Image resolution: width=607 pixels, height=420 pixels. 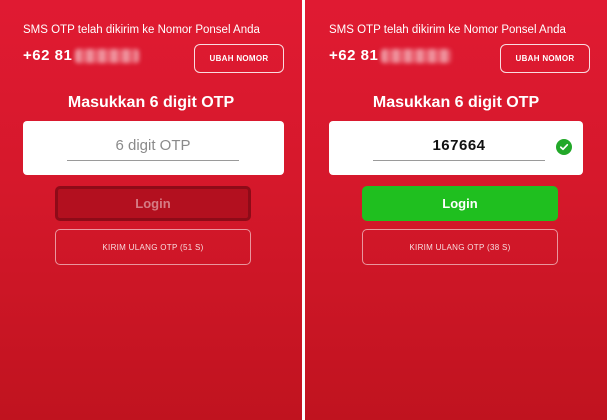 What do you see at coordinates (460, 247) in the screenshot?
I see `resend-otp-button: KIRIM ULANG OTP (38 S)` at bounding box center [460, 247].